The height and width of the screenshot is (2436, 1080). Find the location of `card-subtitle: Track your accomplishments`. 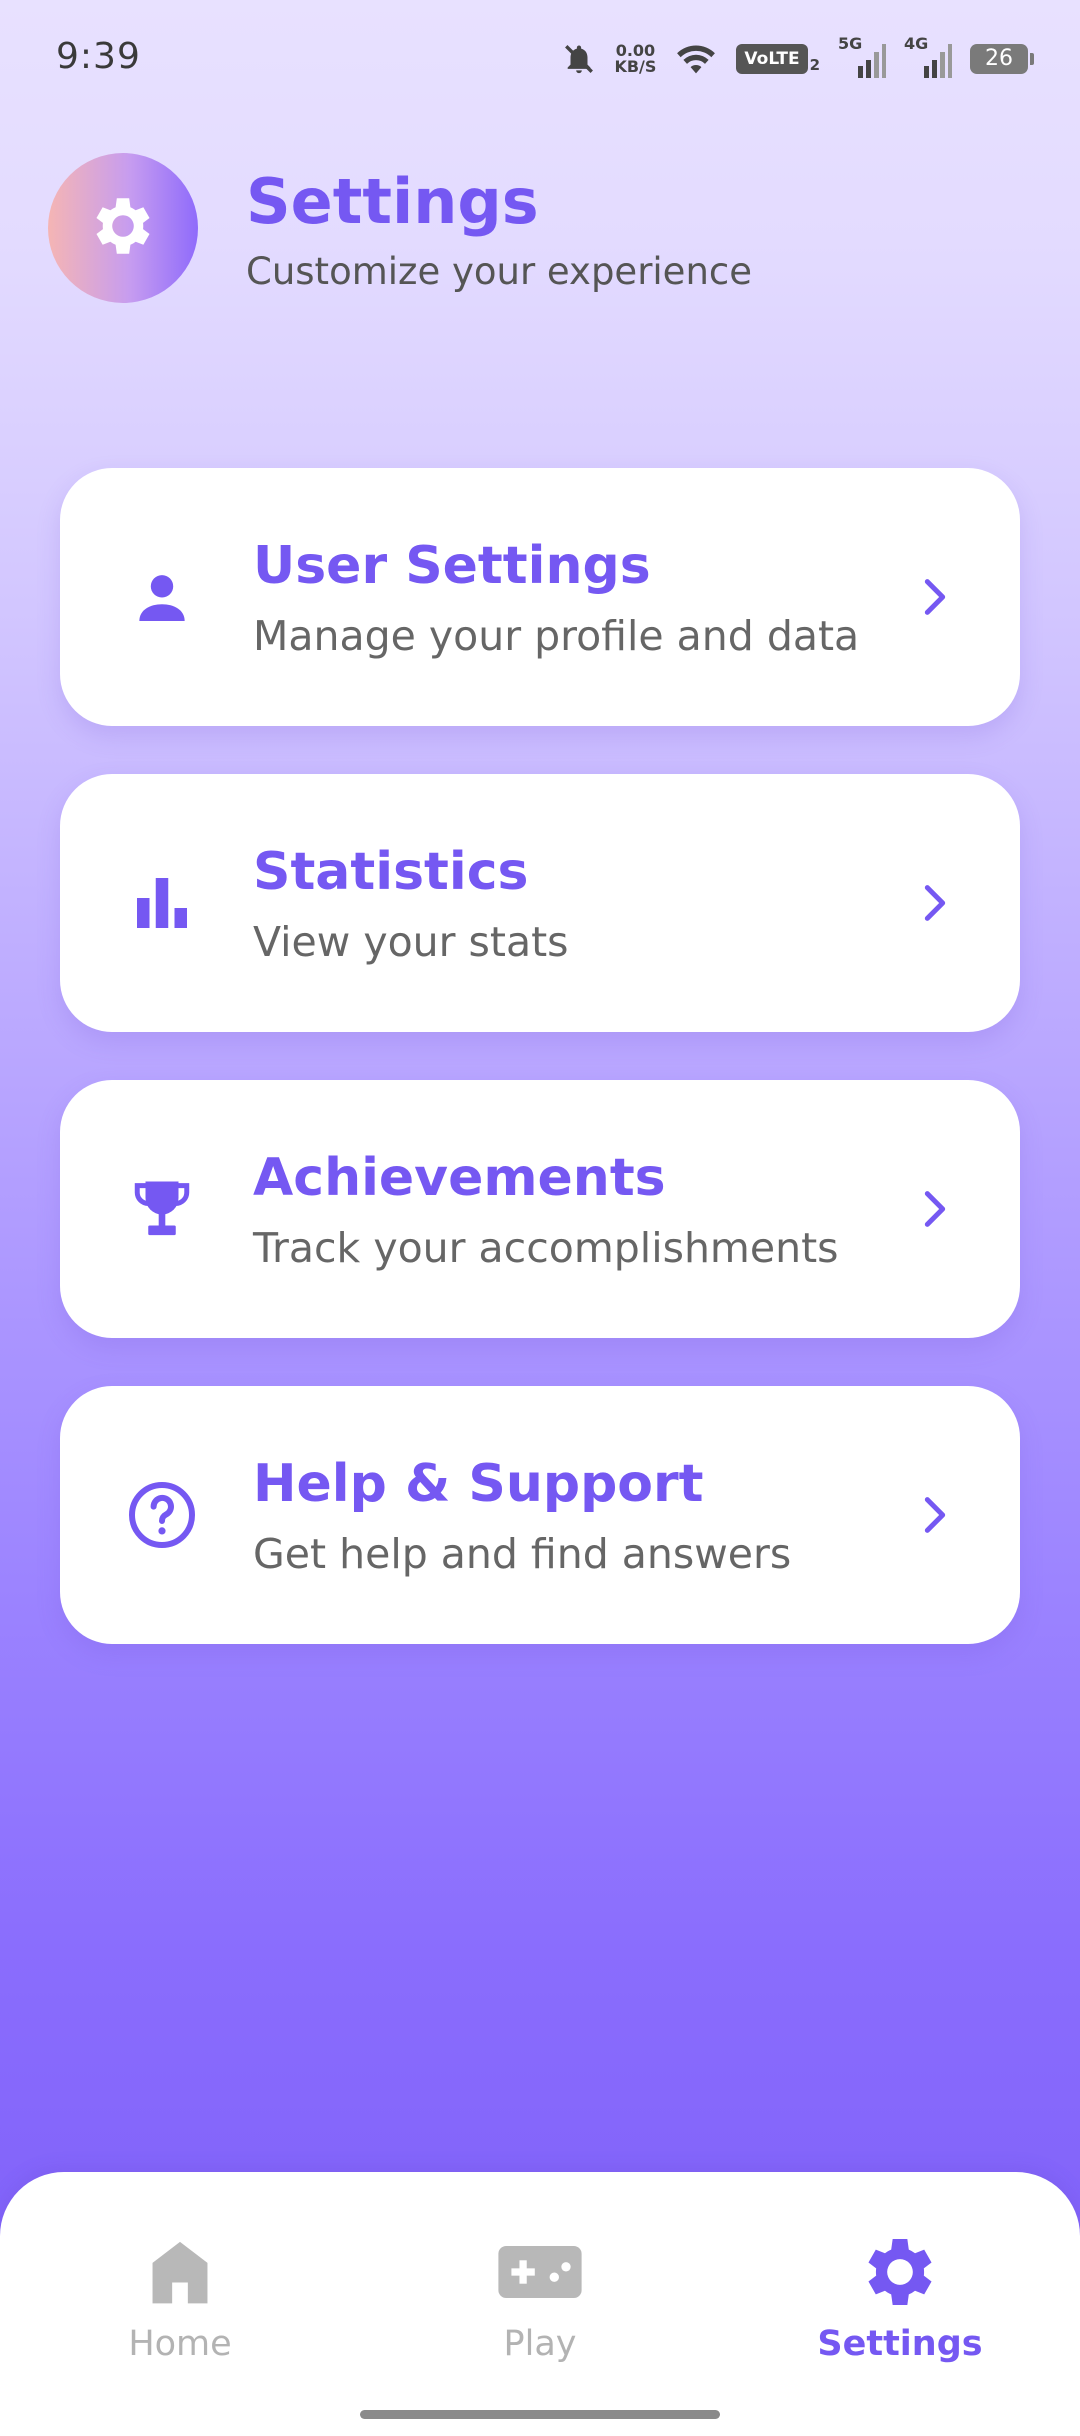

card-subtitle: Track your accomplishments is located at coordinates (546, 1248).